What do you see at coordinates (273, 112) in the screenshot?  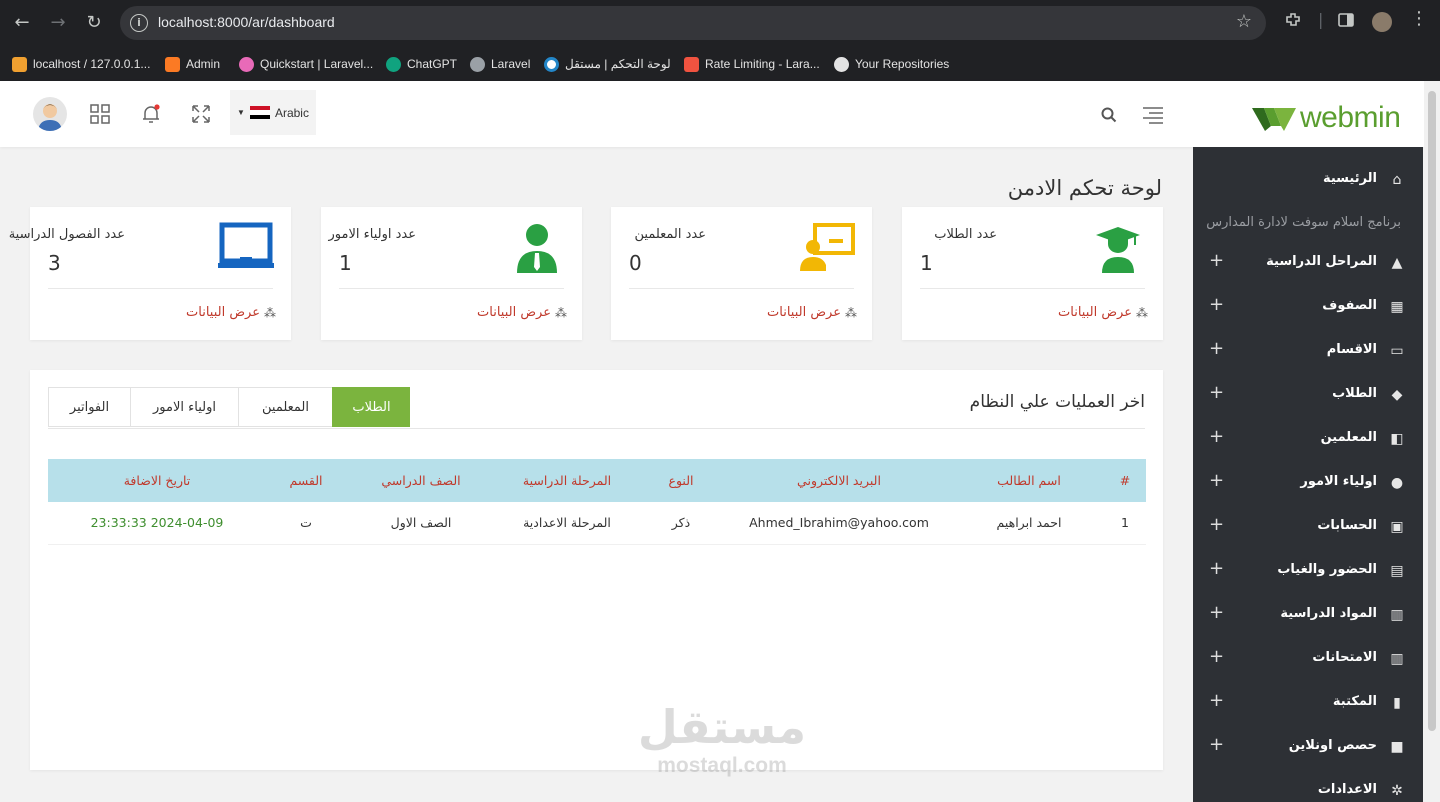 I see `language-selector: ▼ Arabic` at bounding box center [273, 112].